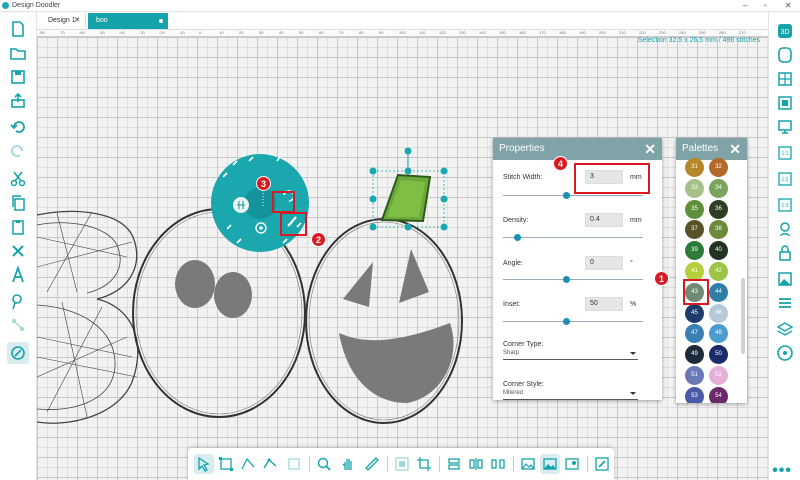 The height and width of the screenshot is (480, 800). Describe the element at coordinates (18, 251) in the screenshot. I see `delete-icon` at that location.